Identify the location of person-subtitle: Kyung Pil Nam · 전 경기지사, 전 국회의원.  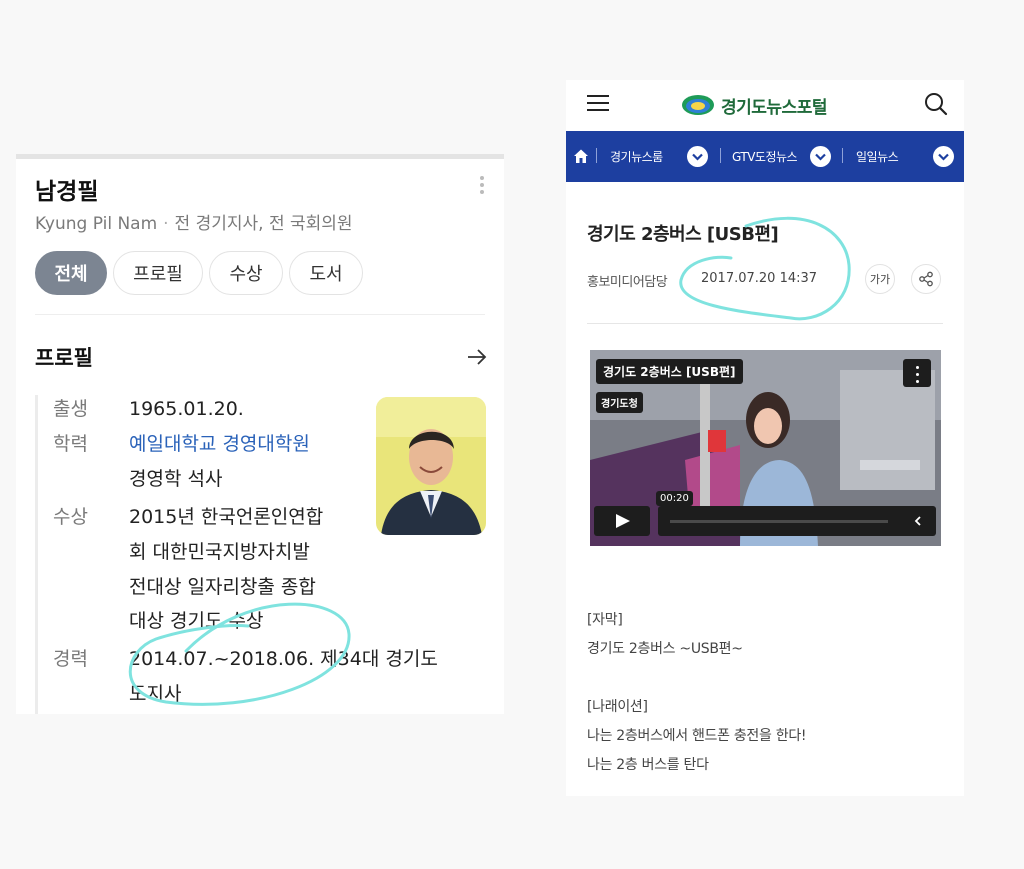
(194, 221).